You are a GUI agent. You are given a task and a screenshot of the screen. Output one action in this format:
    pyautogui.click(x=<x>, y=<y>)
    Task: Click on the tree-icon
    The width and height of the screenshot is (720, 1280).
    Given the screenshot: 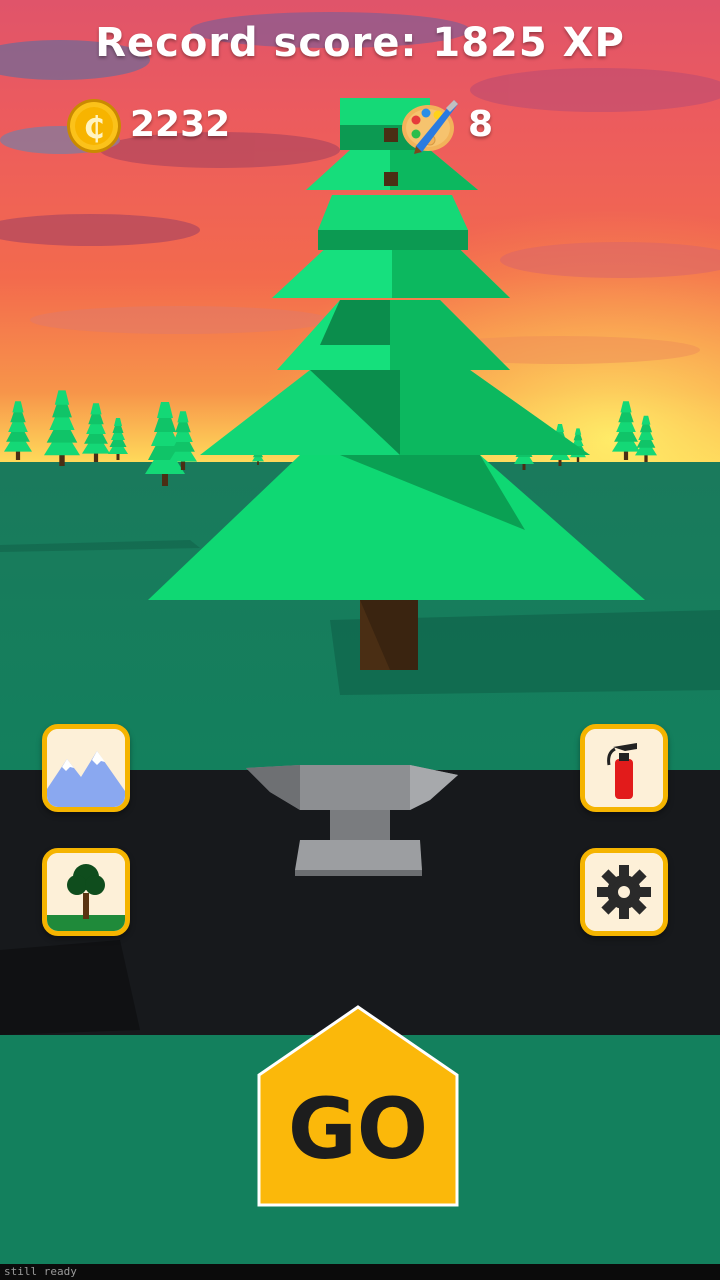 What is the action you would take?
    pyautogui.click(x=86, y=892)
    